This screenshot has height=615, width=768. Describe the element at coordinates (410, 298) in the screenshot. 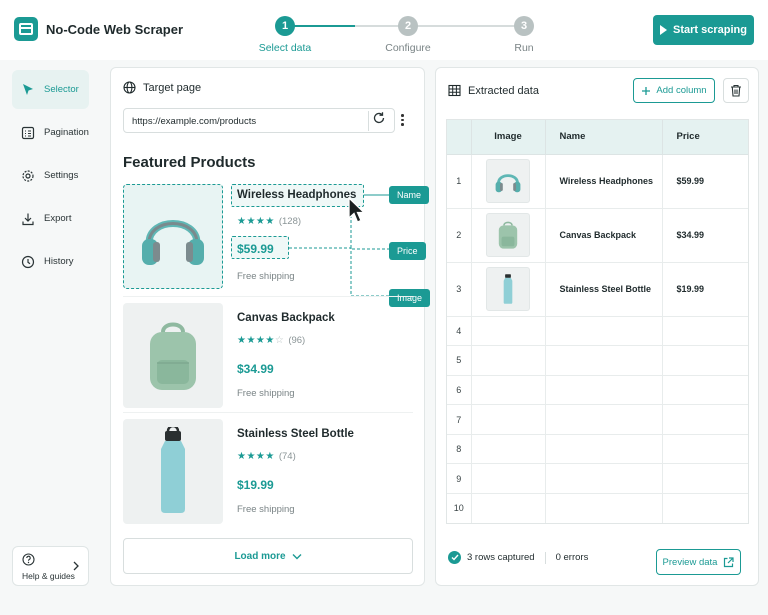

I see `image-field-tag: Image` at that location.